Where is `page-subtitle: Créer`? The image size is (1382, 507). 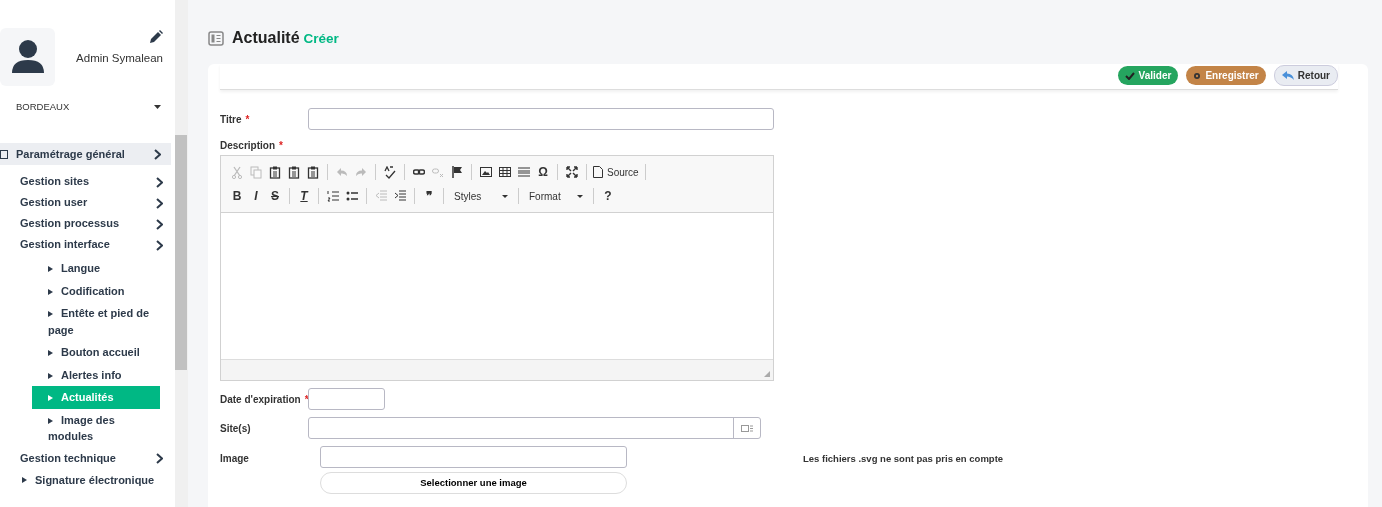 page-subtitle: Créer is located at coordinates (321, 38).